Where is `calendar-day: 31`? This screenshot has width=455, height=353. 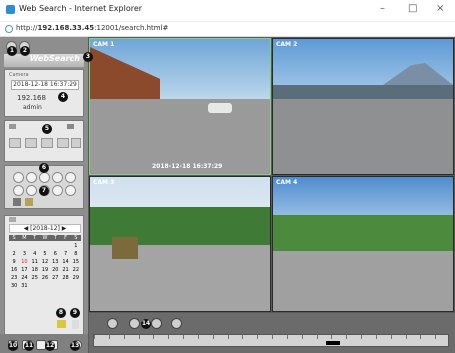
calendar-day: 31 is located at coordinates (24, 286).